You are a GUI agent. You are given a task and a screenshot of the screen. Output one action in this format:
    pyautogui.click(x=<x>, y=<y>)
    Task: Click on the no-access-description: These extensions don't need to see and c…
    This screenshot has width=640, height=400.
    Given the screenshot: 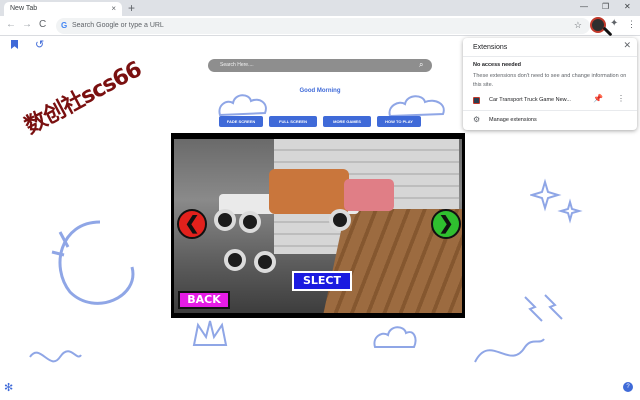 What is the action you would take?
    pyautogui.click(x=550, y=80)
    